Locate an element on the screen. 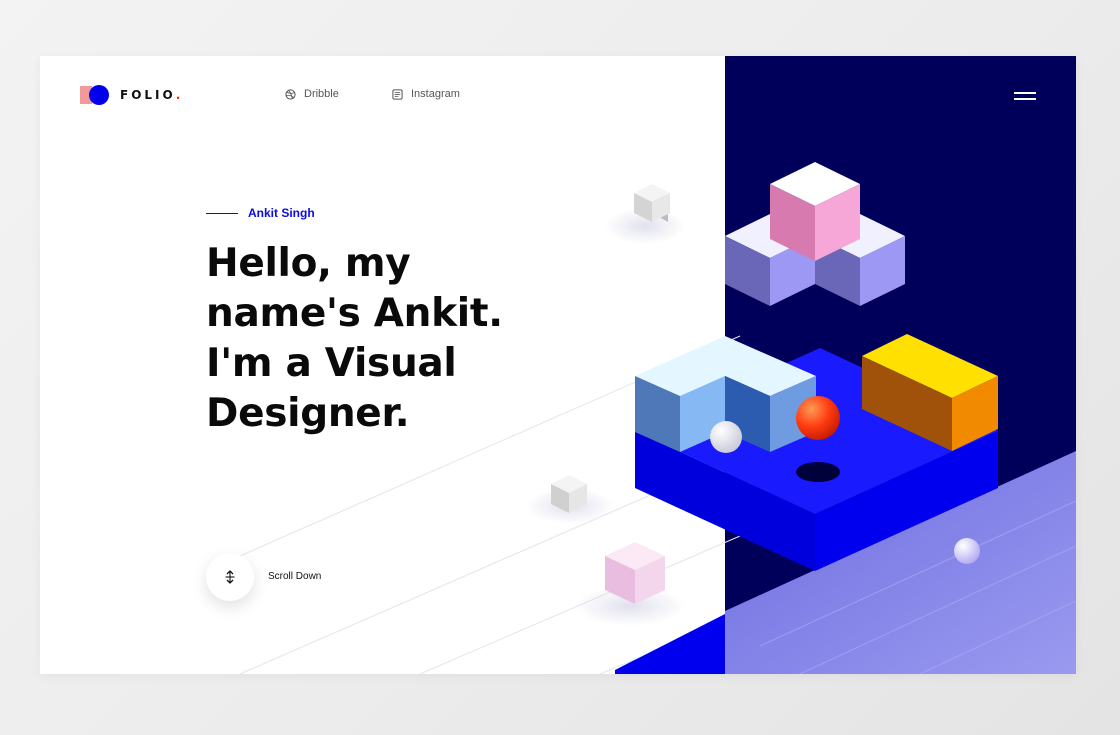 The width and height of the screenshot is (1120, 735). brand-logo: FOLIO . is located at coordinates (130, 95).